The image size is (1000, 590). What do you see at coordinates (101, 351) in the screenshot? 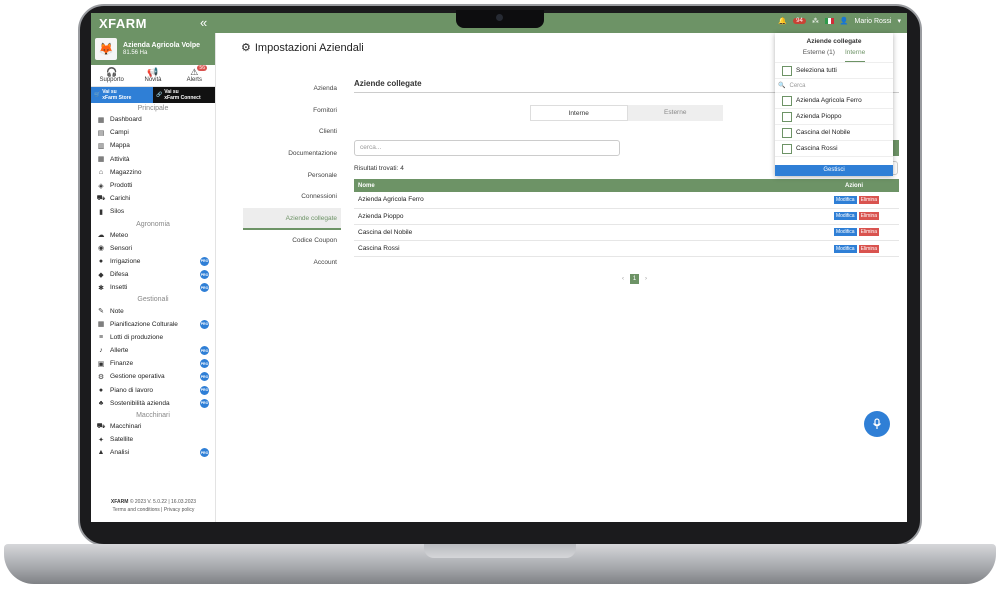
I see `bell-icon: ♪` at bounding box center [101, 351].